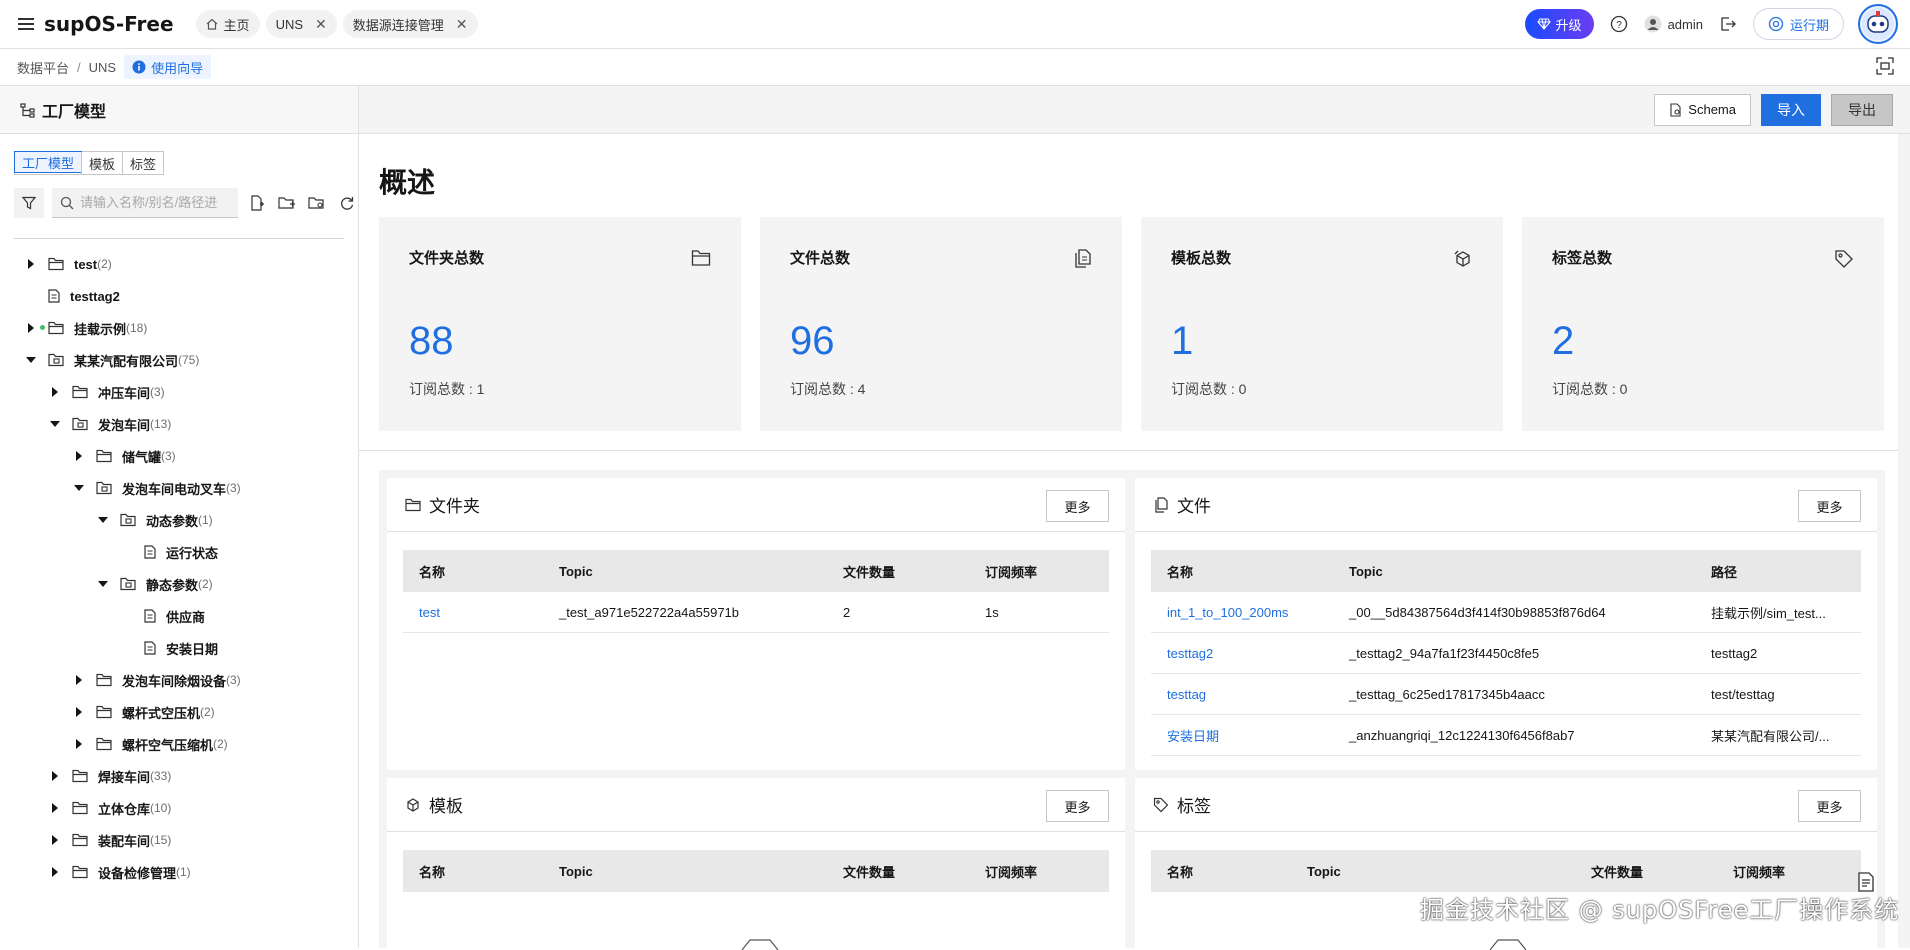  I want to click on tree-node: 某某汽配有限公司 (75), so click(179, 360).